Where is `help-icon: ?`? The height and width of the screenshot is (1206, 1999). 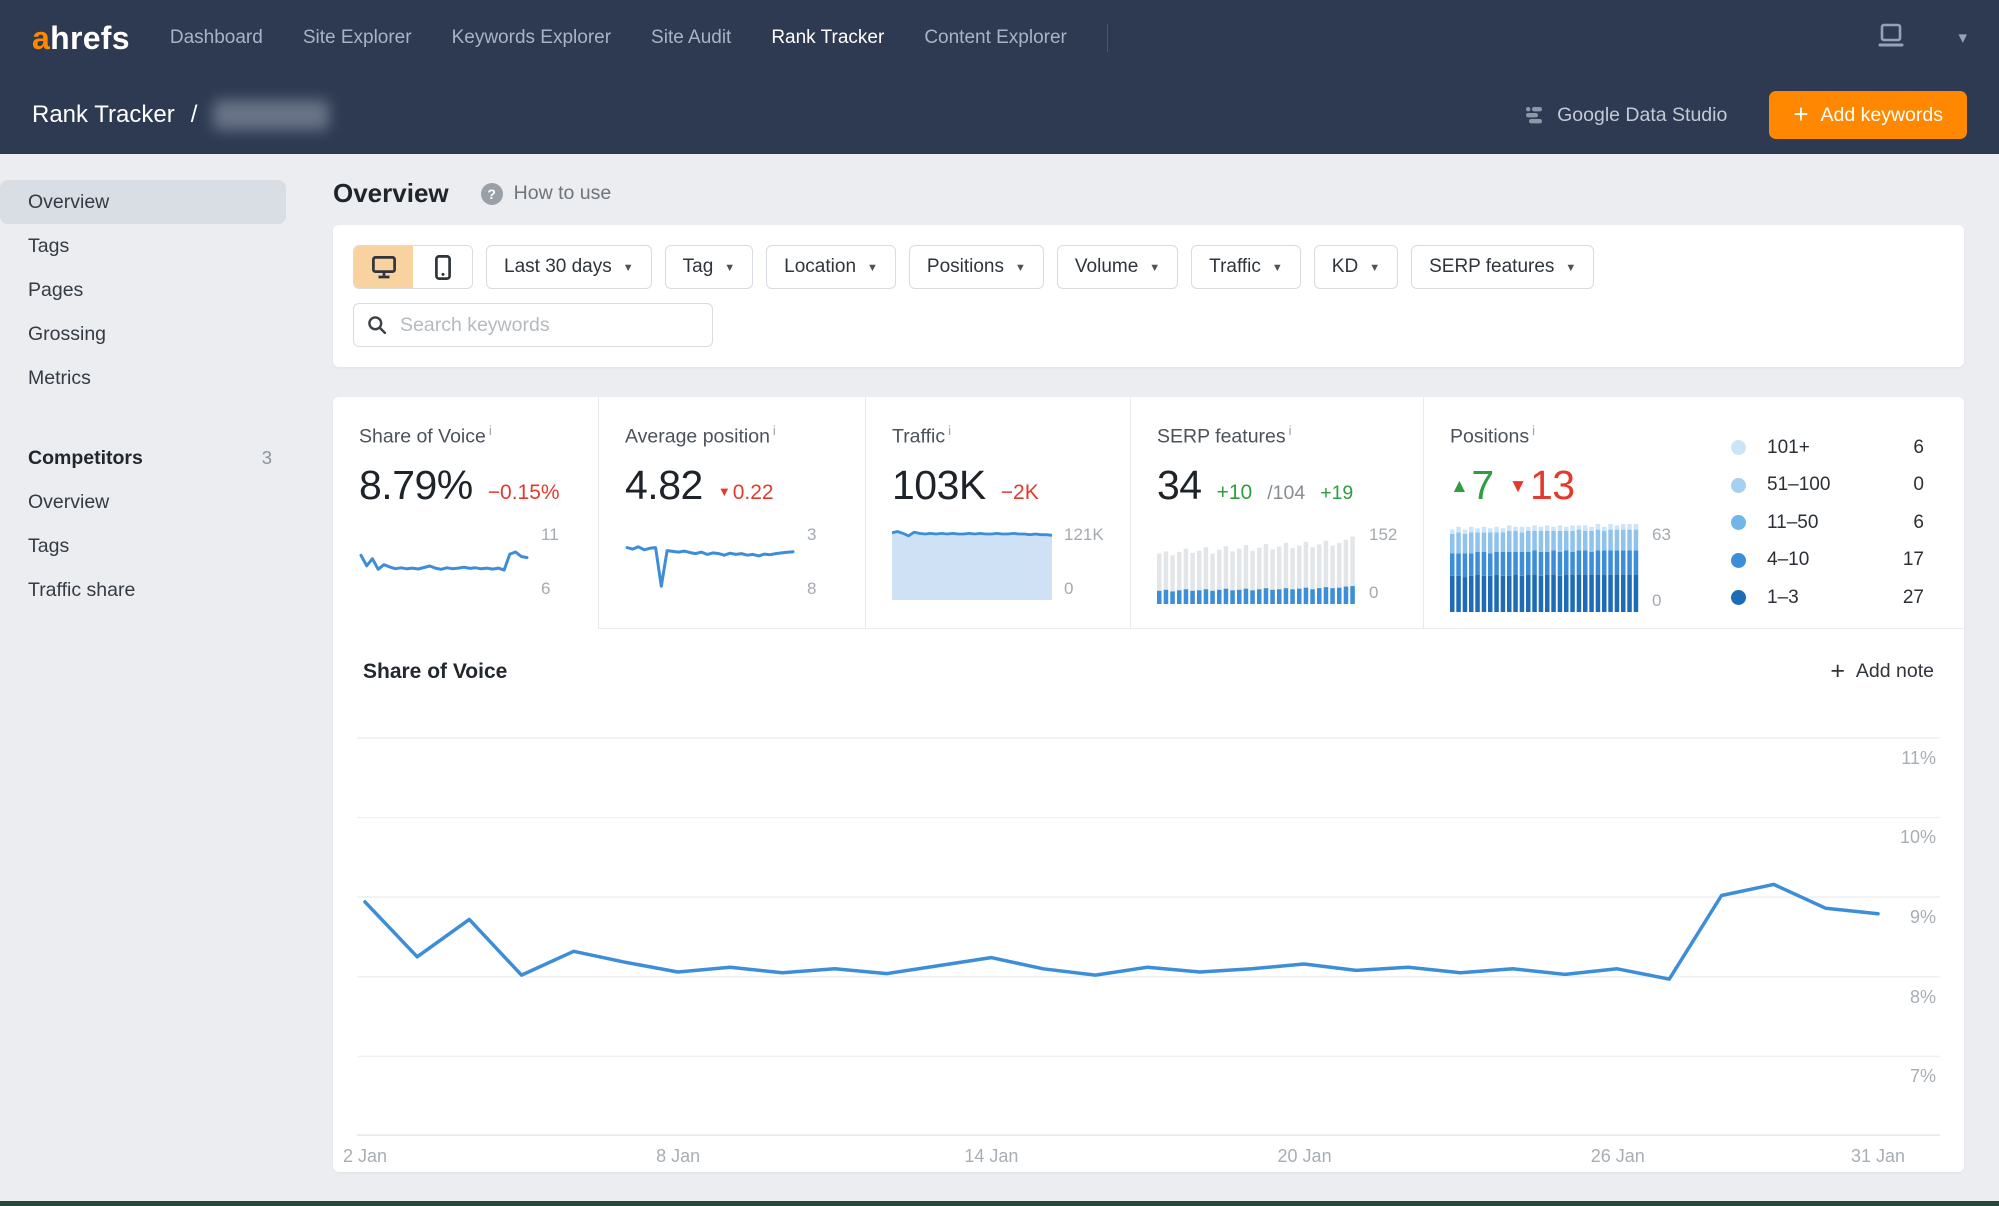
help-icon: ? is located at coordinates (491, 193).